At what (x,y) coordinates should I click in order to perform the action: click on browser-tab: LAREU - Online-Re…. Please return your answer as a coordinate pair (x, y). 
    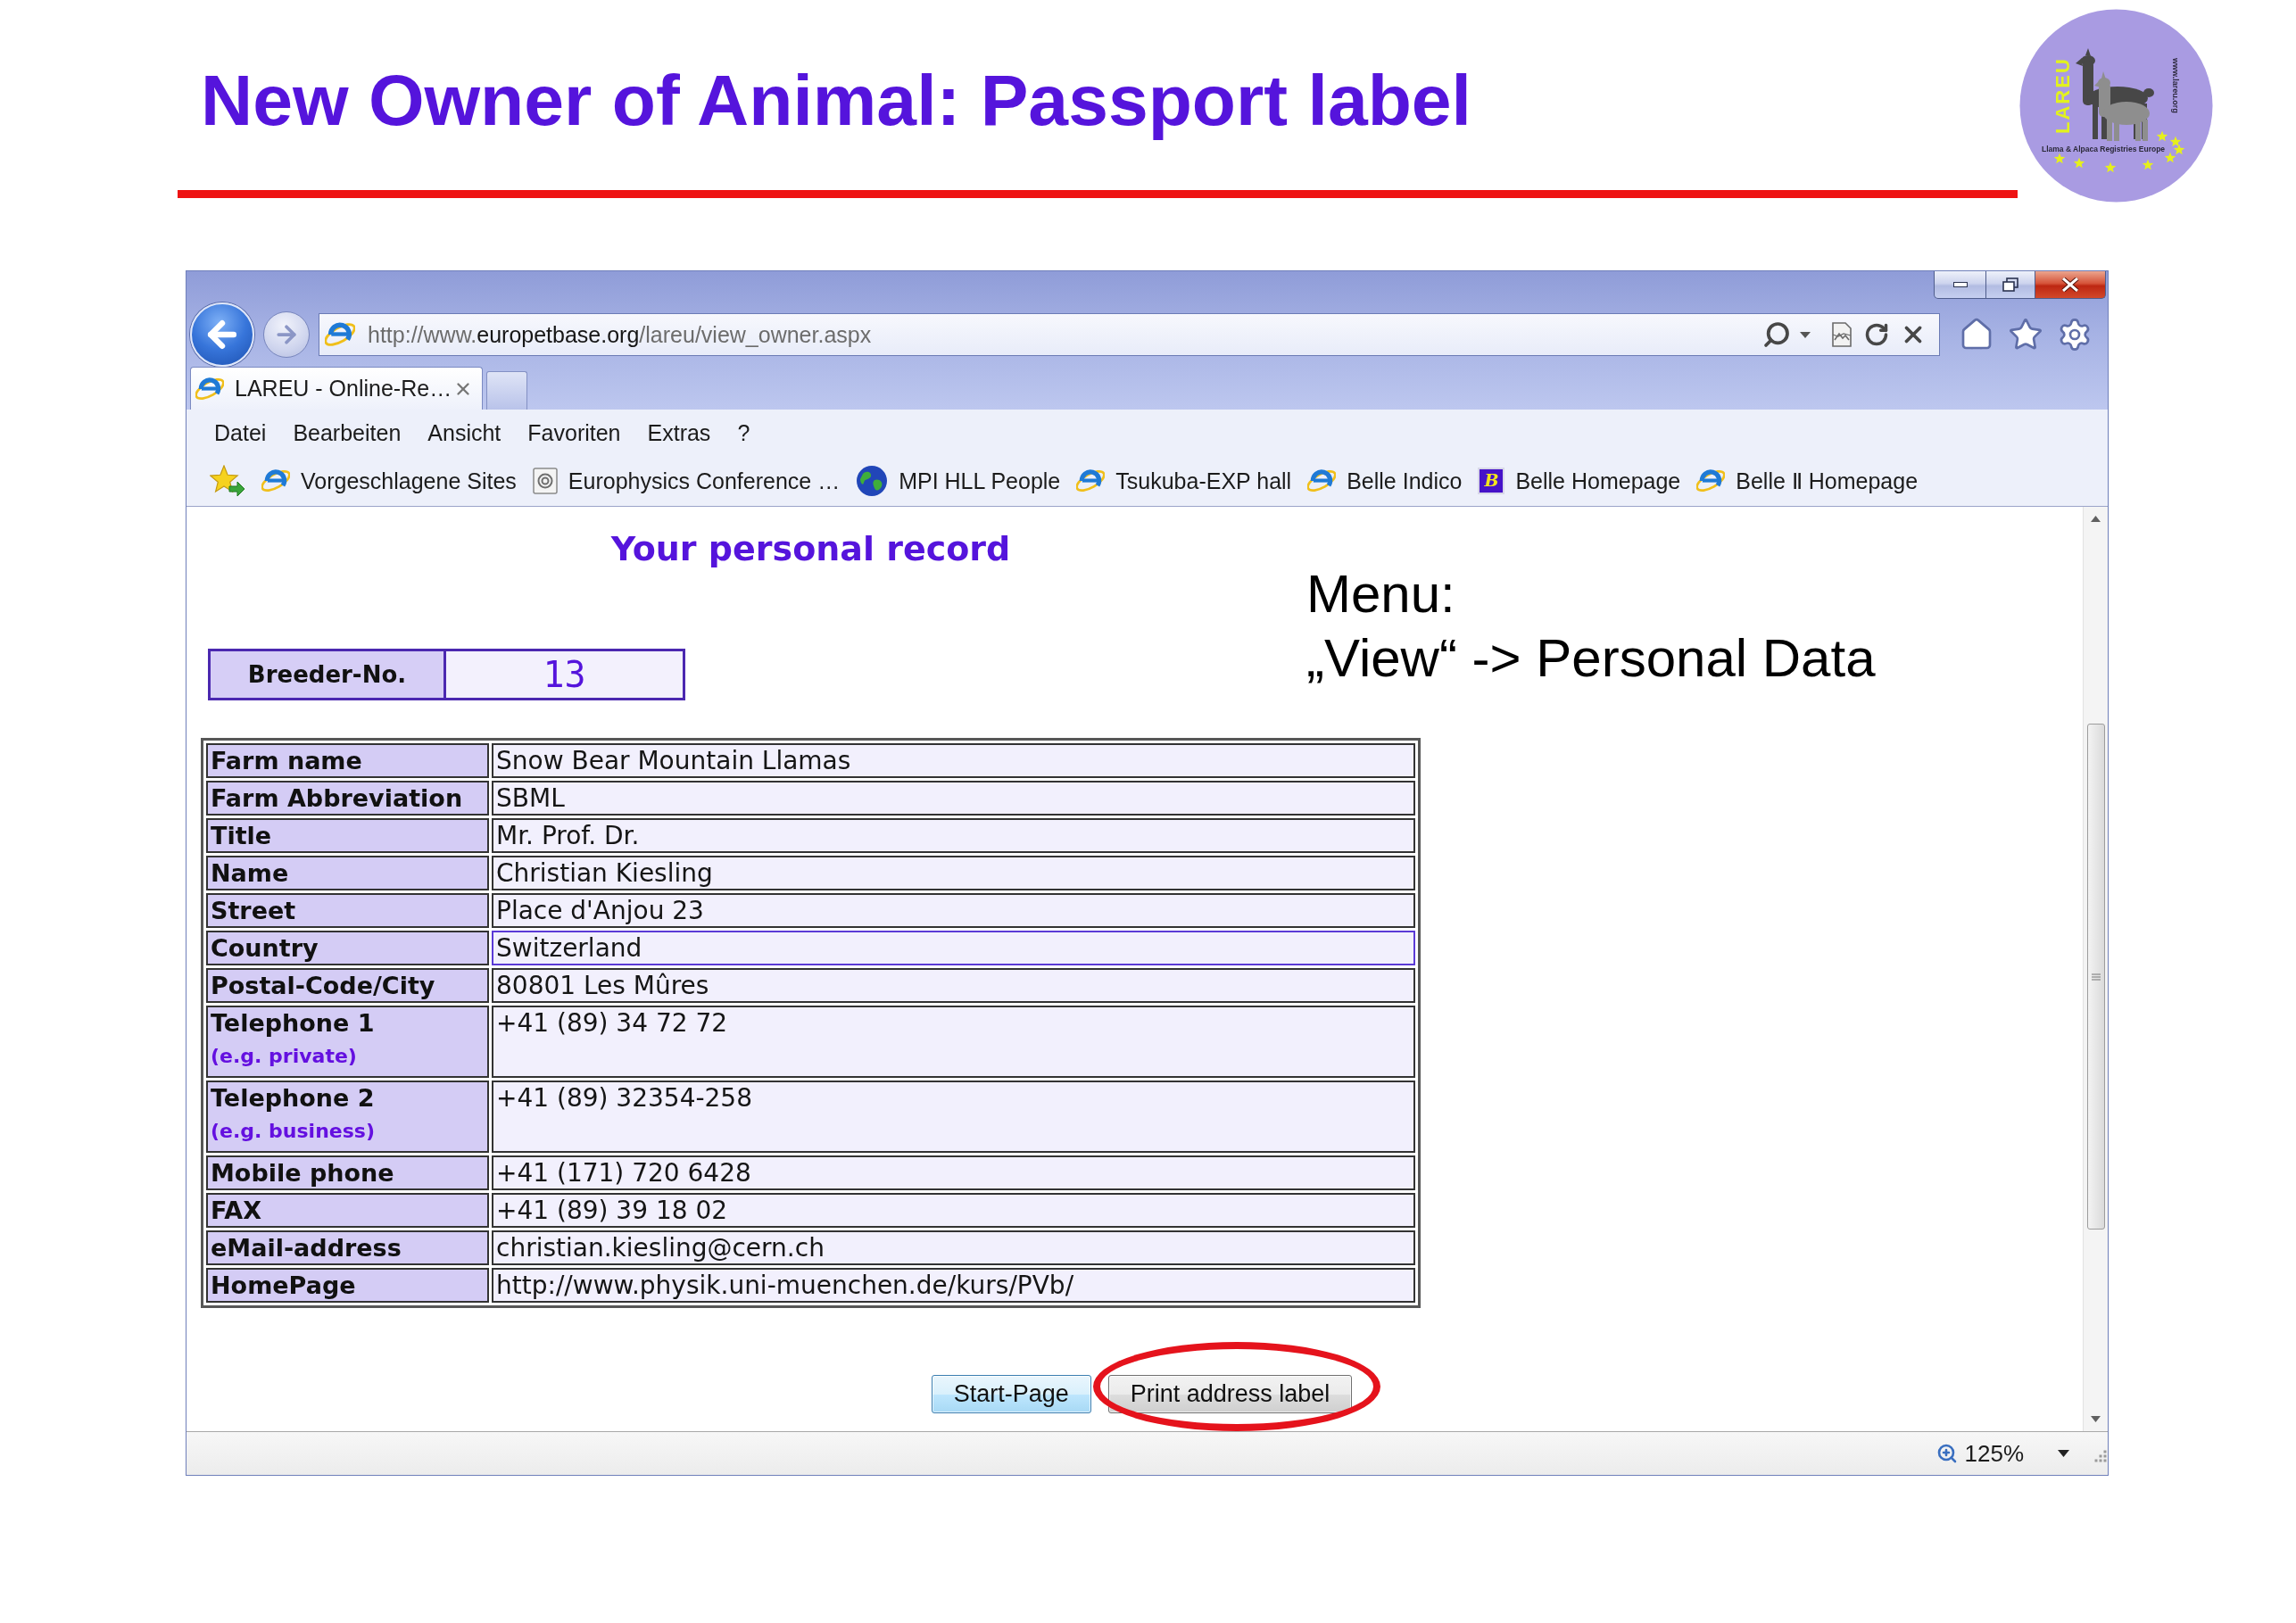
    Looking at the image, I should click on (337, 388).